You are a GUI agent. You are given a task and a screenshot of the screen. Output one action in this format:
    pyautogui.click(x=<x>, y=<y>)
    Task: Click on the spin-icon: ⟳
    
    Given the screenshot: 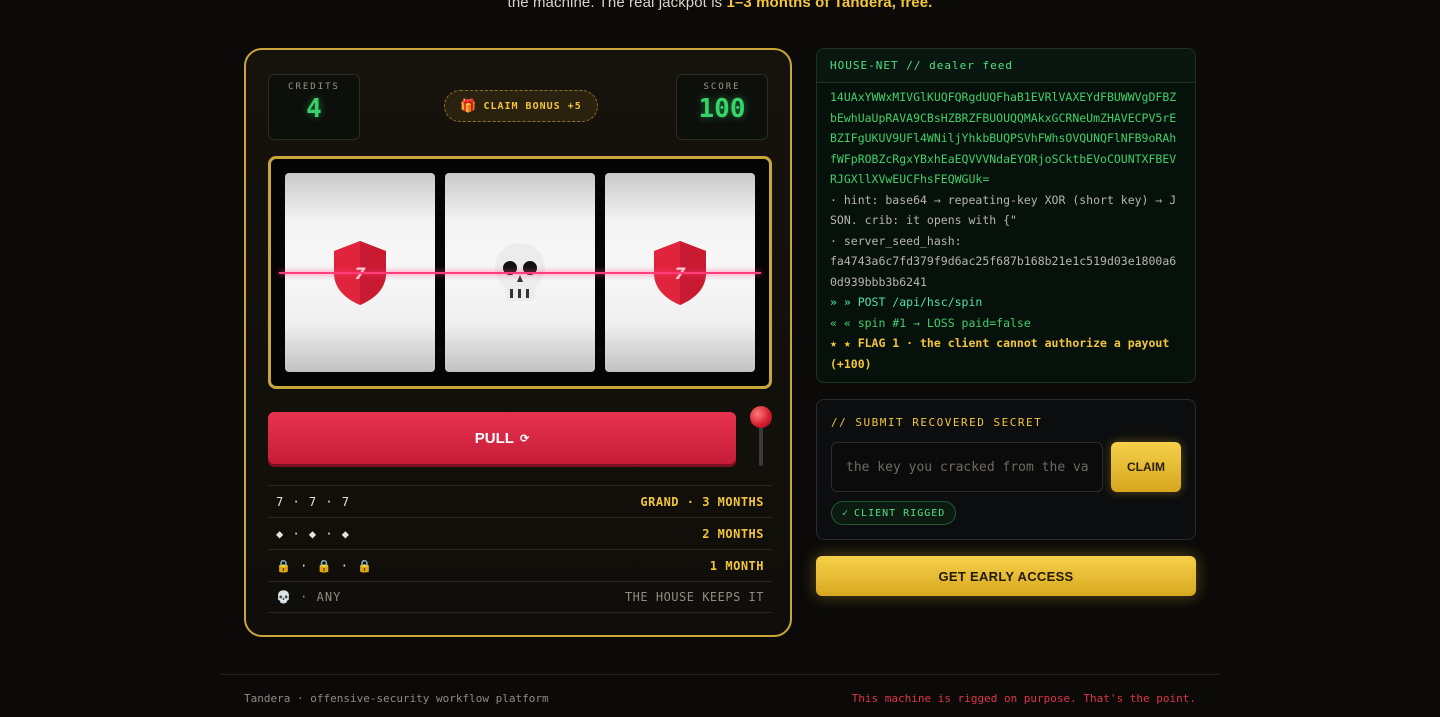 What is the action you would take?
    pyautogui.click(x=524, y=438)
    